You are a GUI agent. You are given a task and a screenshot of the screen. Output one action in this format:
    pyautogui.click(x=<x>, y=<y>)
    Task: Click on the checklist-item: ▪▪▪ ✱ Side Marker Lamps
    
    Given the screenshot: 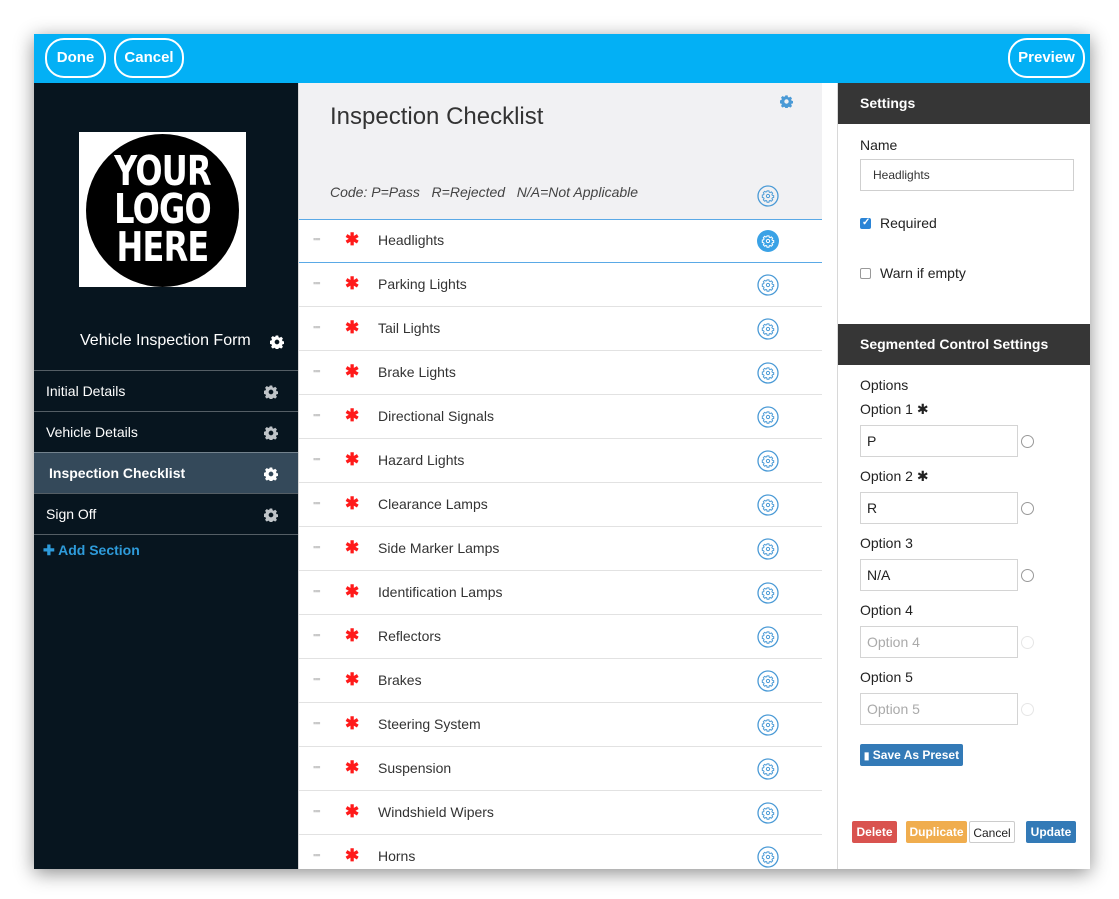 What is the action you would take?
    pyautogui.click(x=560, y=549)
    